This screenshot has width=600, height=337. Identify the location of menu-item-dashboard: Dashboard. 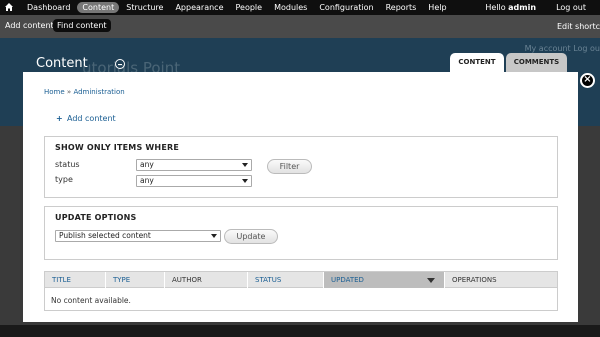
(48, 7).